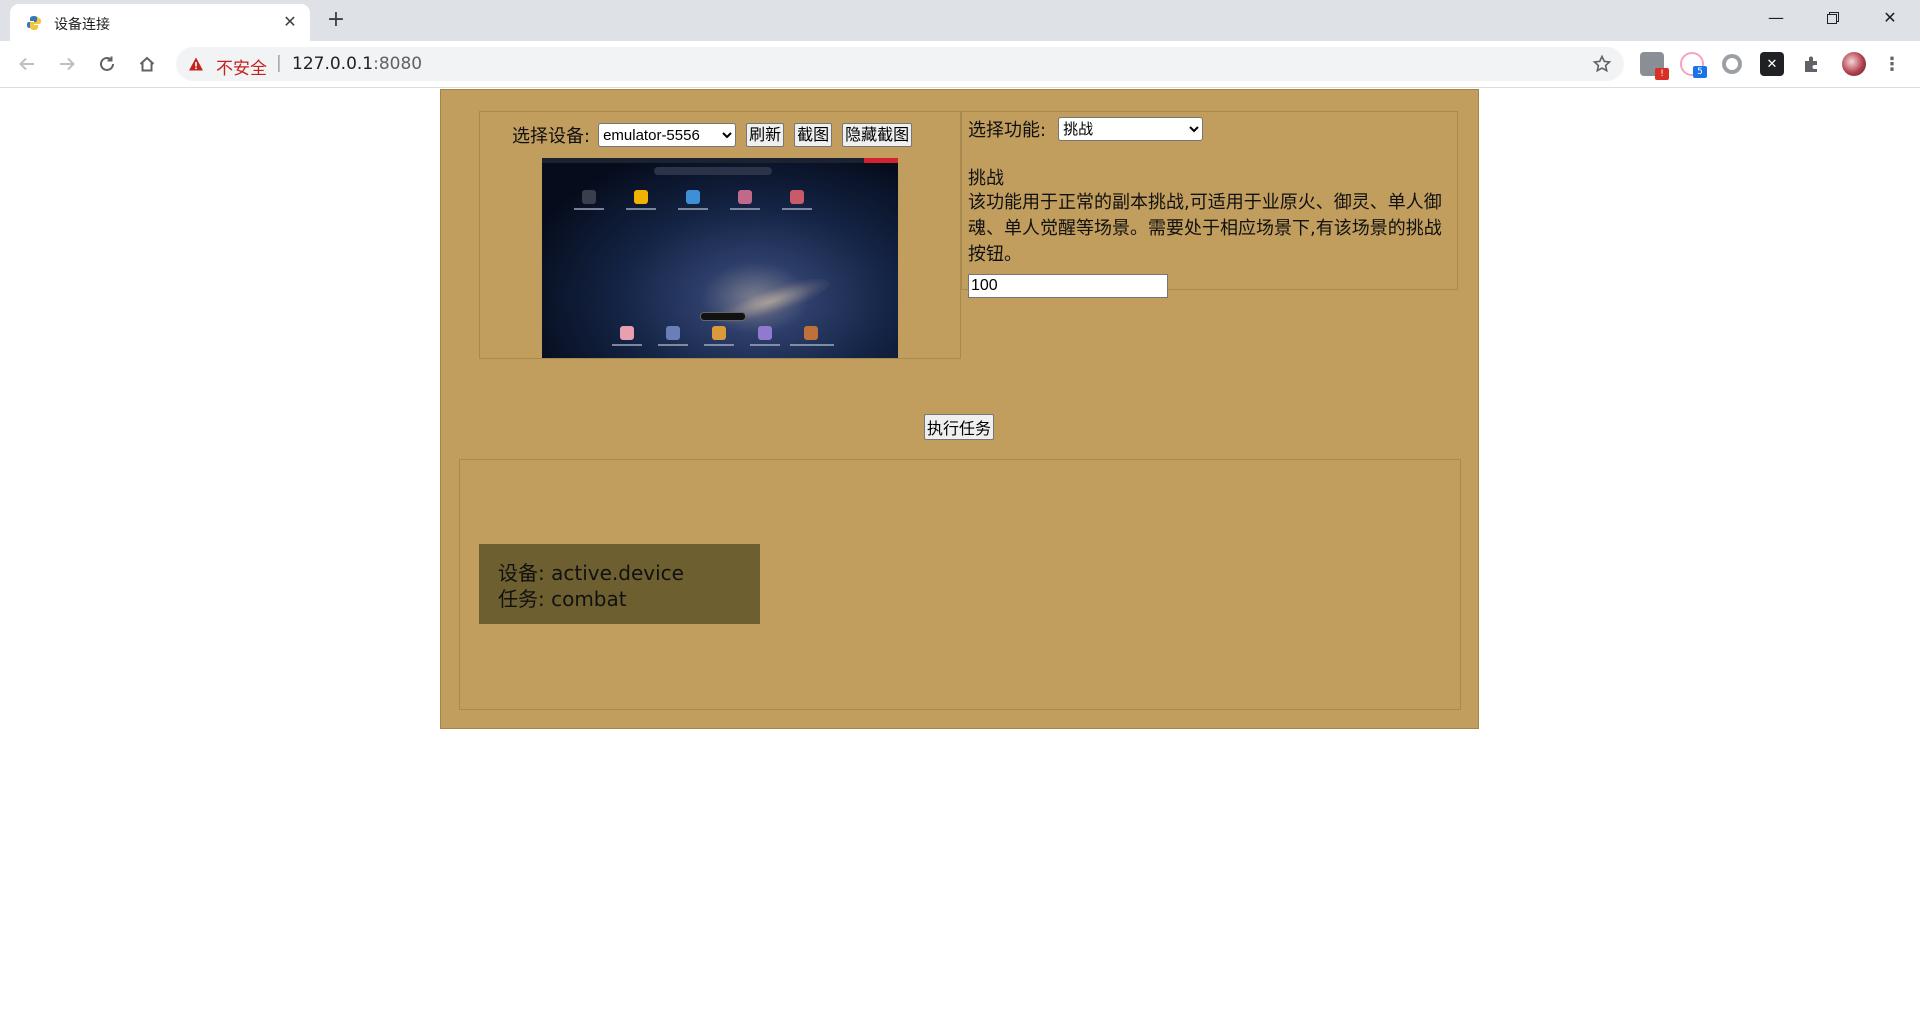 Image resolution: width=1920 pixels, height=1030 pixels. I want to click on shot-close-bar, so click(881, 160).